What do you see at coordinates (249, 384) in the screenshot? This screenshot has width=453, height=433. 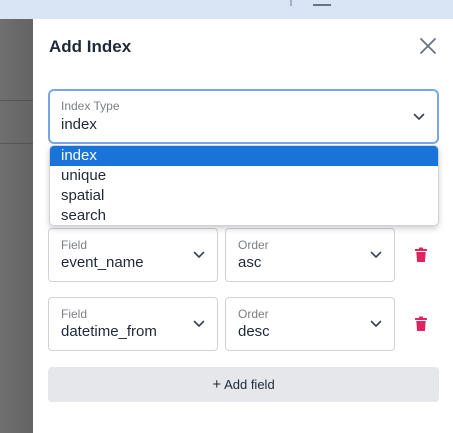 I see `add-field-label: Add field` at bounding box center [249, 384].